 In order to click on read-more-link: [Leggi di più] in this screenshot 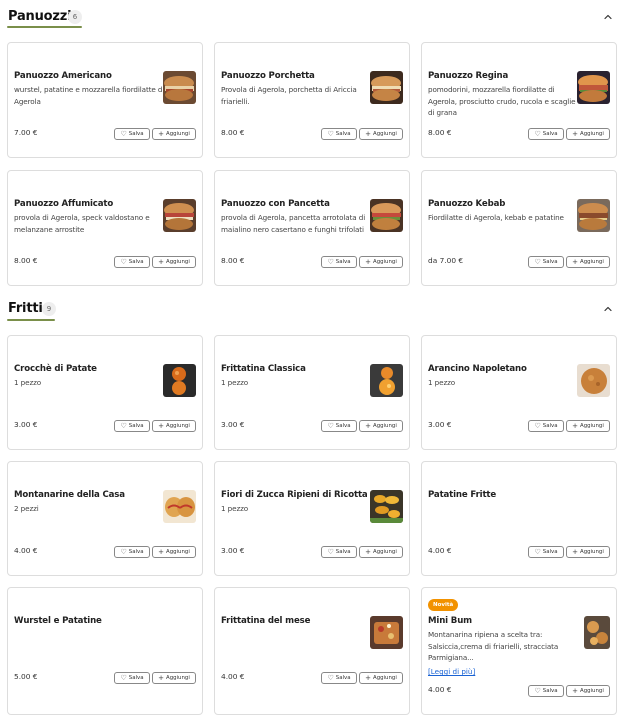, I will do `click(488, 671)`.